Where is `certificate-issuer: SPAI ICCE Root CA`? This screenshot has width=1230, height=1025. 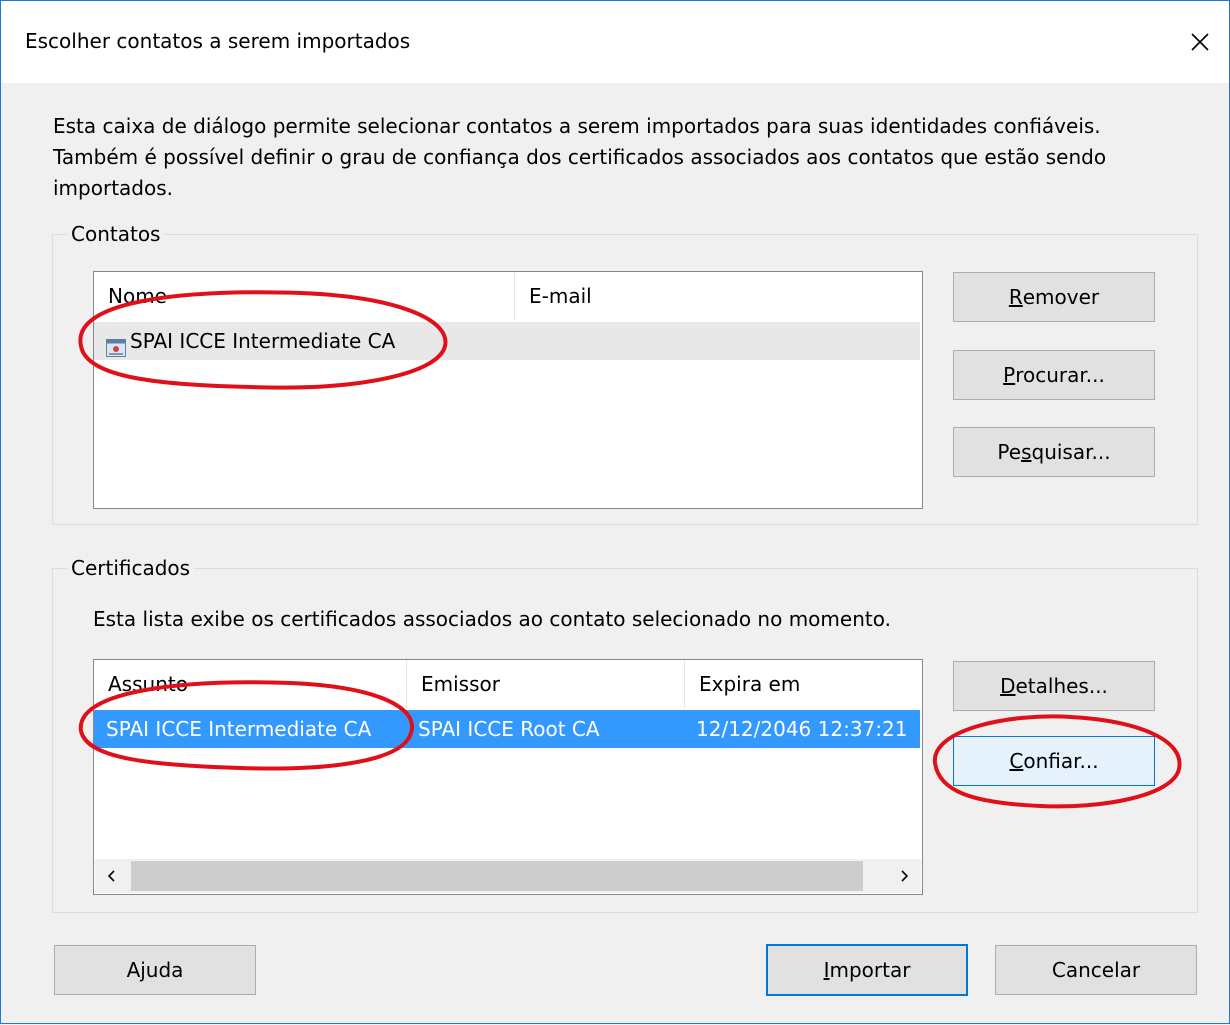 certificate-issuer: SPAI ICCE Root CA is located at coordinates (509, 729).